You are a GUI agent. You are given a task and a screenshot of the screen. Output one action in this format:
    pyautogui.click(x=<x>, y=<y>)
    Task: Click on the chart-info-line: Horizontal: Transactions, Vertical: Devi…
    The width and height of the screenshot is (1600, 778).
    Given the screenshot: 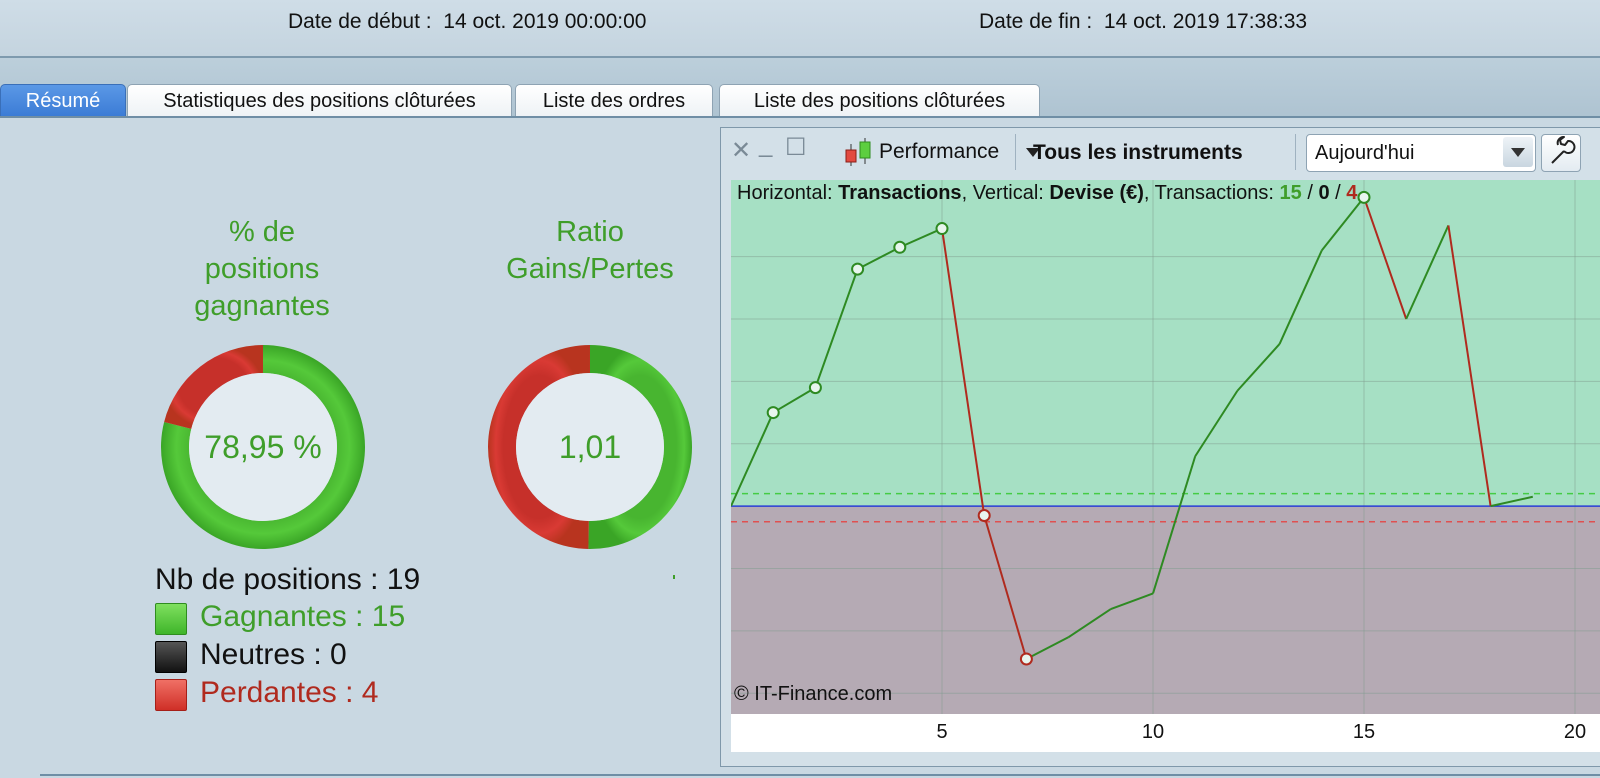 What is the action you would take?
    pyautogui.click(x=1047, y=193)
    